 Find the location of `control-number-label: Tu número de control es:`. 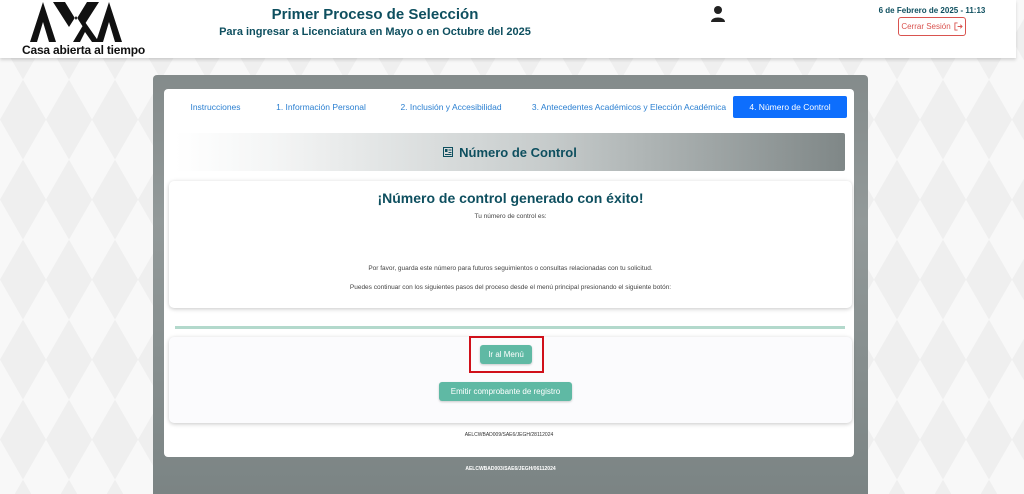

control-number-label: Tu número de control es: is located at coordinates (510, 216).